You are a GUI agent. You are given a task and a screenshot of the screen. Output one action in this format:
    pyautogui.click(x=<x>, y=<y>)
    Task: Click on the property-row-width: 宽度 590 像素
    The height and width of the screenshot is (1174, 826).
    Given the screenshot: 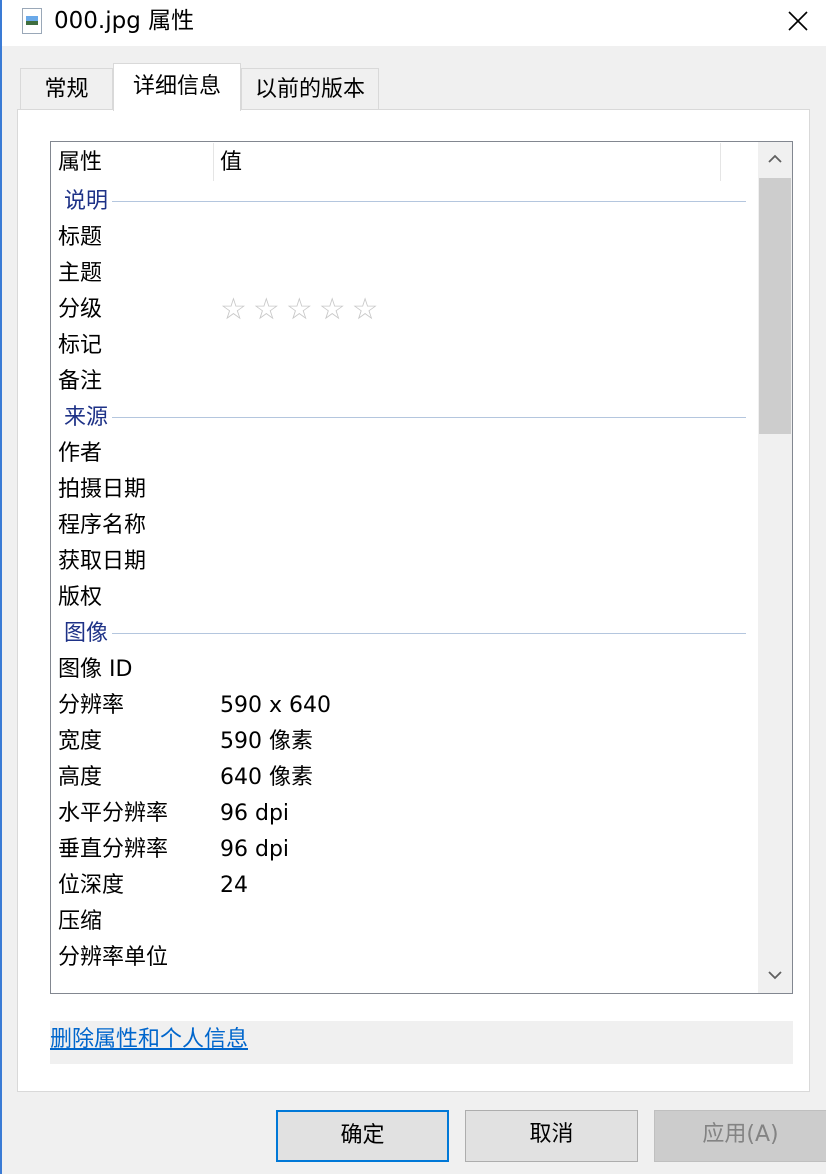 What is the action you would take?
    pyautogui.click(x=404, y=742)
    